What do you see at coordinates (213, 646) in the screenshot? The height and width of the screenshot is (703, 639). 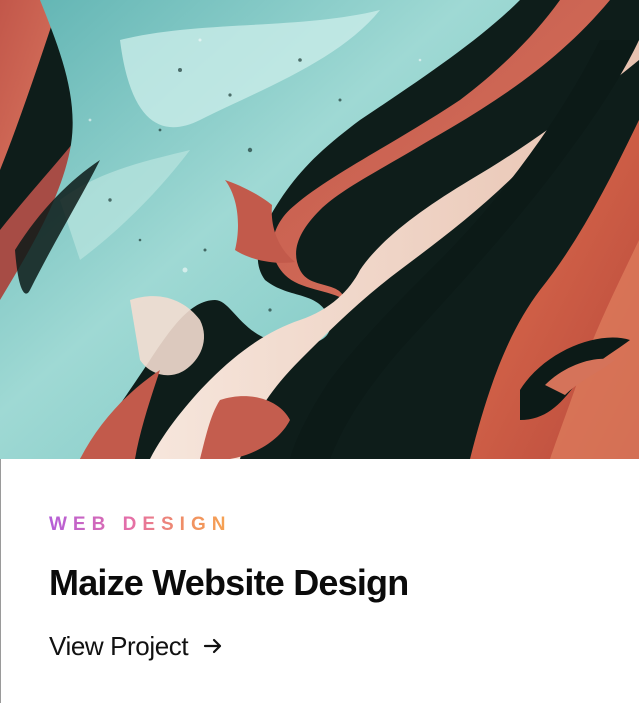 I see `arrow-right-icon` at bounding box center [213, 646].